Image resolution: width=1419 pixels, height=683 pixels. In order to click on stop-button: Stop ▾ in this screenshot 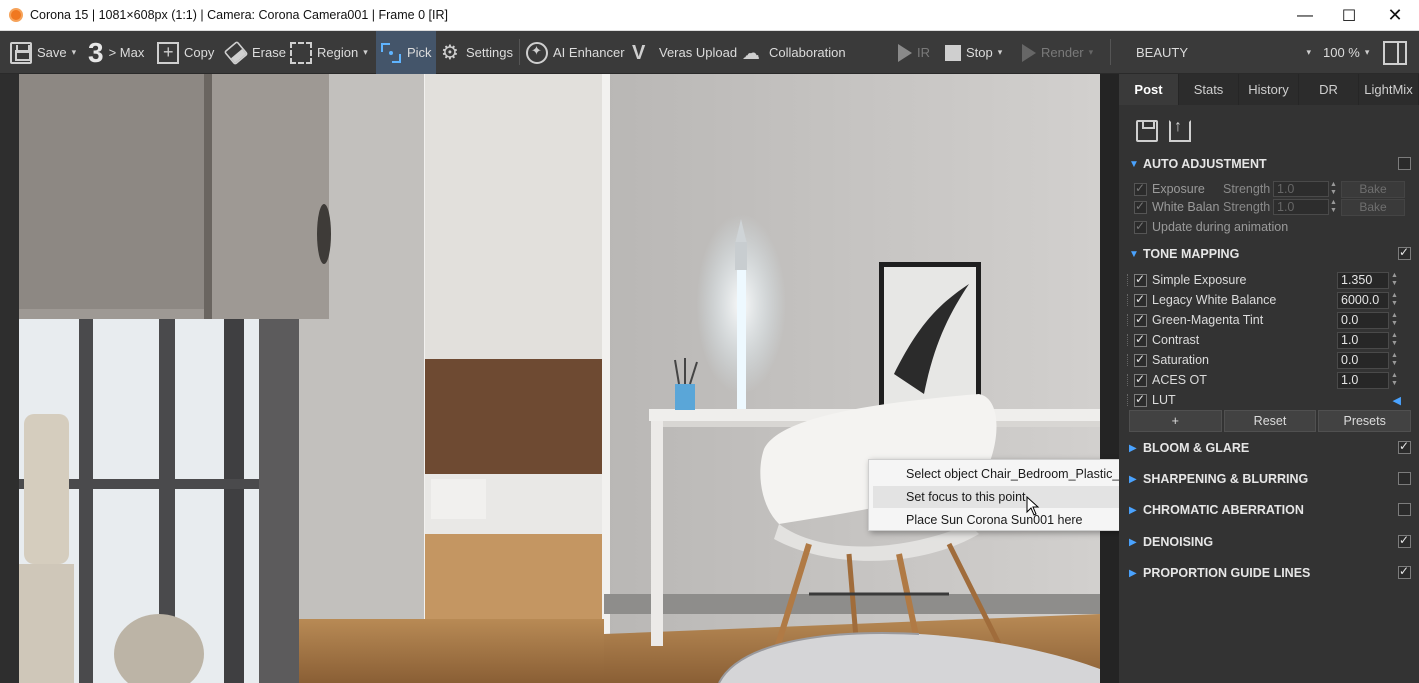, I will do `click(973, 52)`.